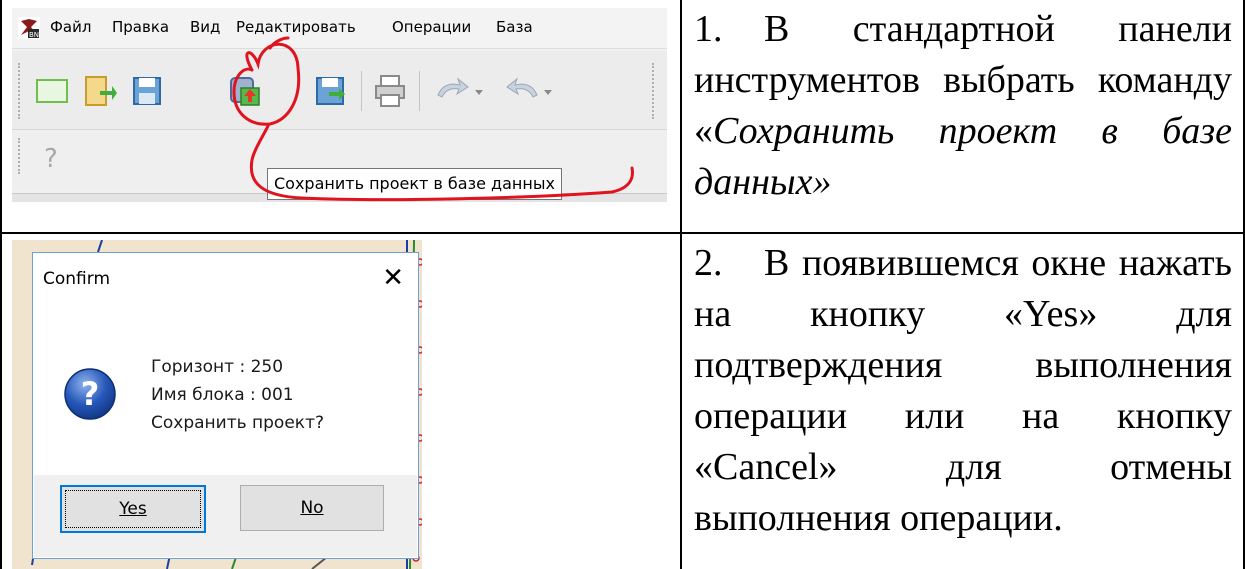 Image resolution: width=1245 pixels, height=569 pixels. I want to click on dialog-line-horizon: Горизонт : 250, so click(217, 367).